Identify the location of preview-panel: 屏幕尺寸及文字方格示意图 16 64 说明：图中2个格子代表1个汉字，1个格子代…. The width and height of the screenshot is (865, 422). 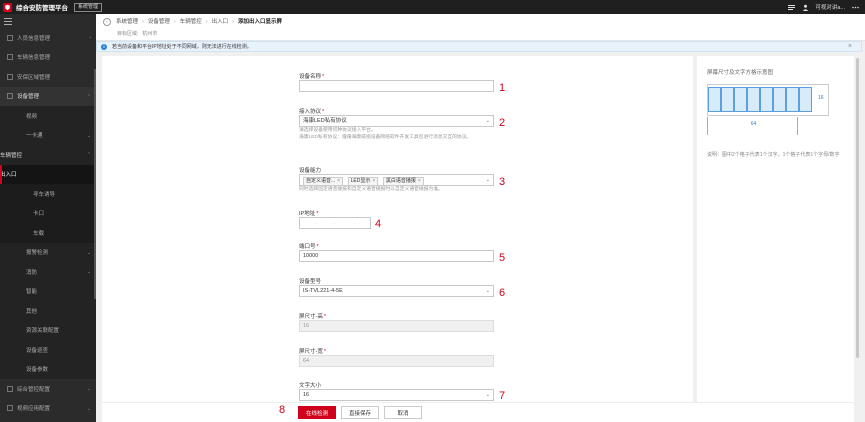
(775, 229).